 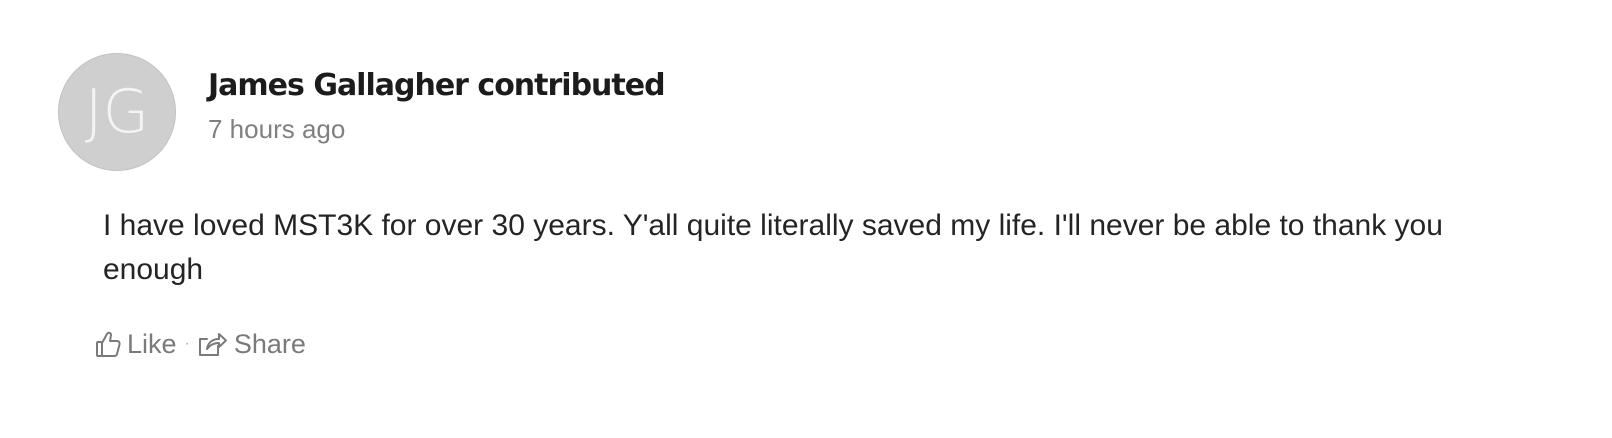 I want to click on post-actions: Like · Share, so click(x=200, y=344).